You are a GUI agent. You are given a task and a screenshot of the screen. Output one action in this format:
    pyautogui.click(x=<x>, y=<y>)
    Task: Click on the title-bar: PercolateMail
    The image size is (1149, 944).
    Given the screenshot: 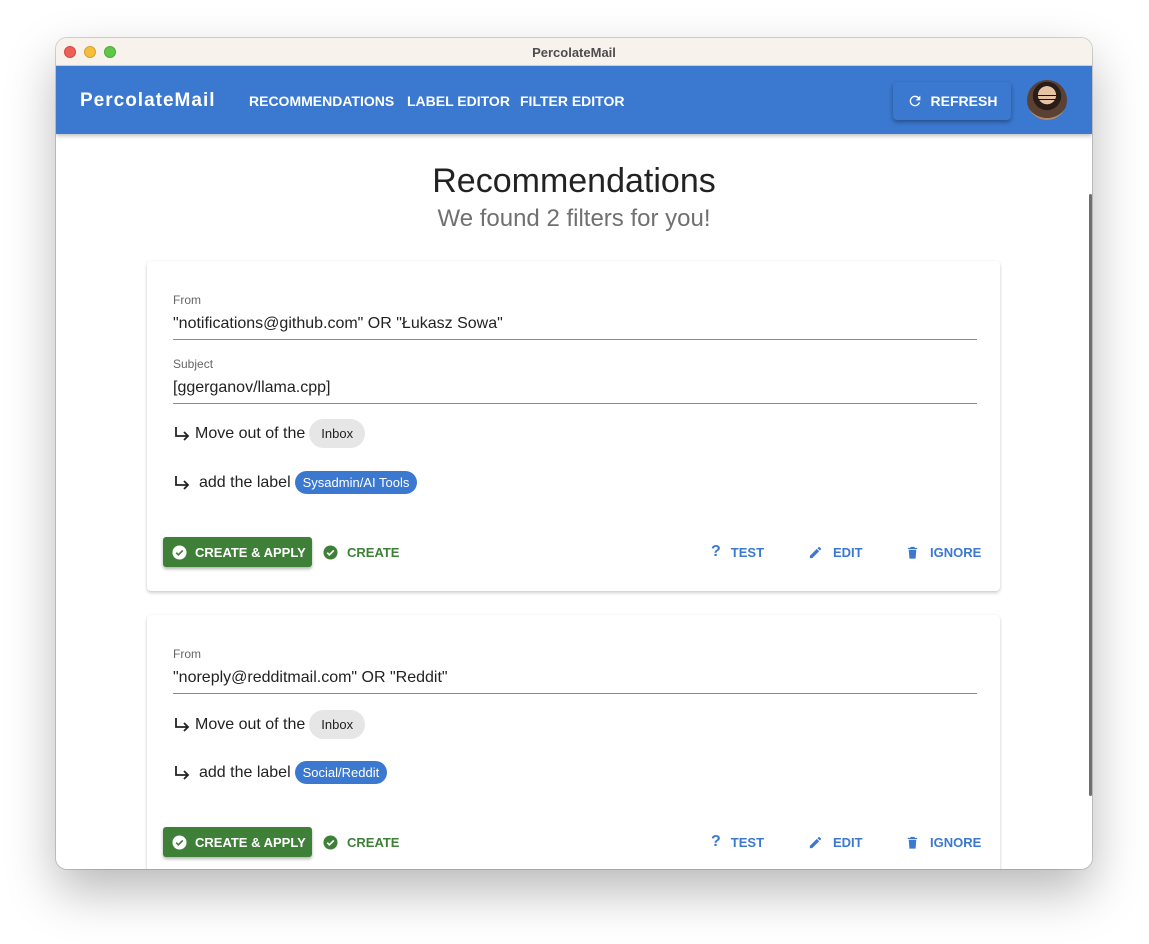 What is the action you would take?
    pyautogui.click(x=574, y=52)
    